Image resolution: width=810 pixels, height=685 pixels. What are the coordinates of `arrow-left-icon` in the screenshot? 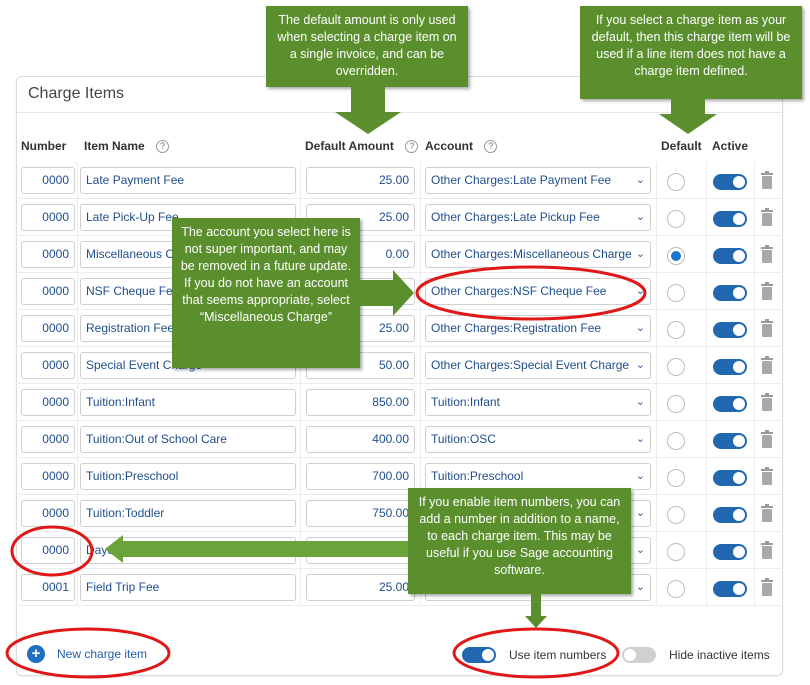 It's located at (256, 549).